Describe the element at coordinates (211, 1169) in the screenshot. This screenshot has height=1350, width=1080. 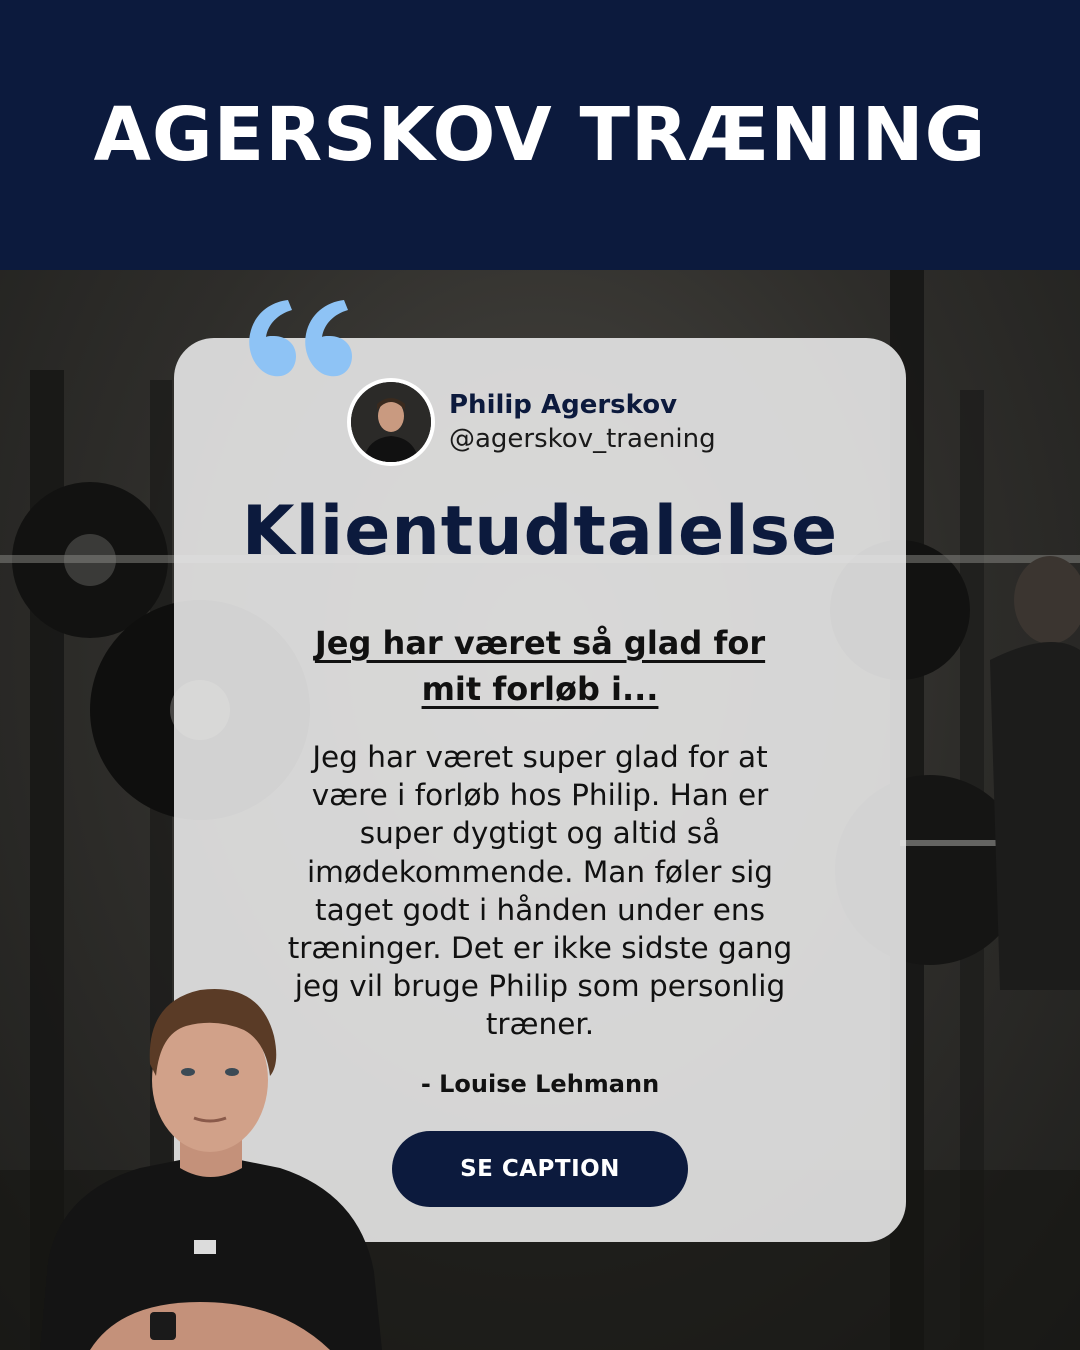
I see `trainer-photo` at that location.